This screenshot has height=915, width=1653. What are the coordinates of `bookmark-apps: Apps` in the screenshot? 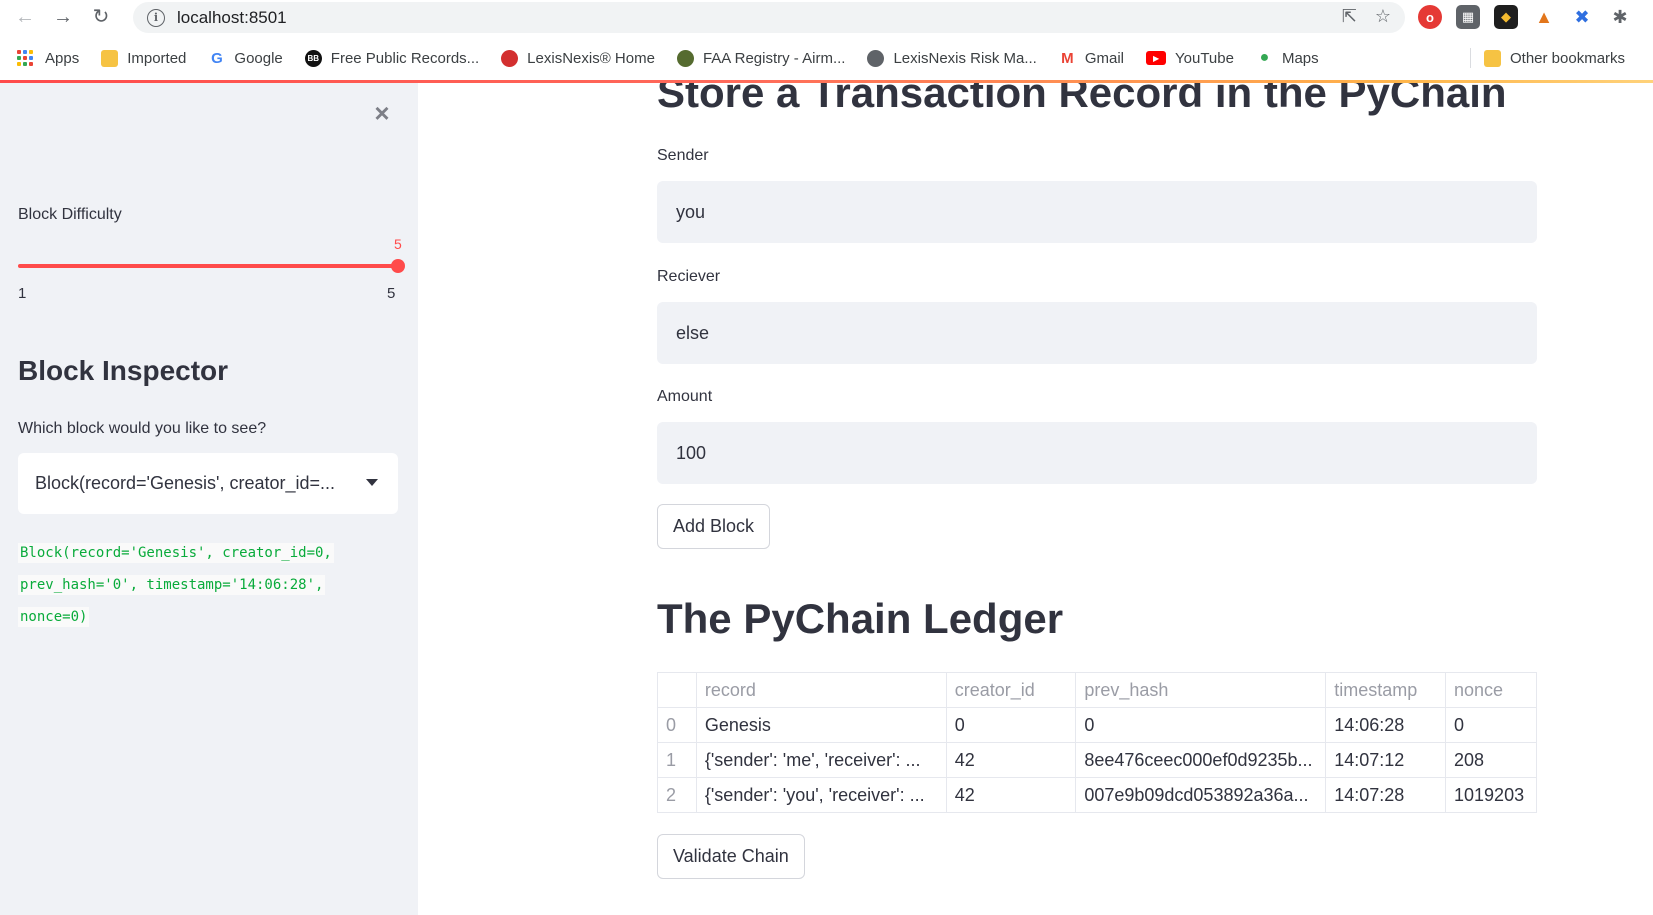 It's located at (48, 58).